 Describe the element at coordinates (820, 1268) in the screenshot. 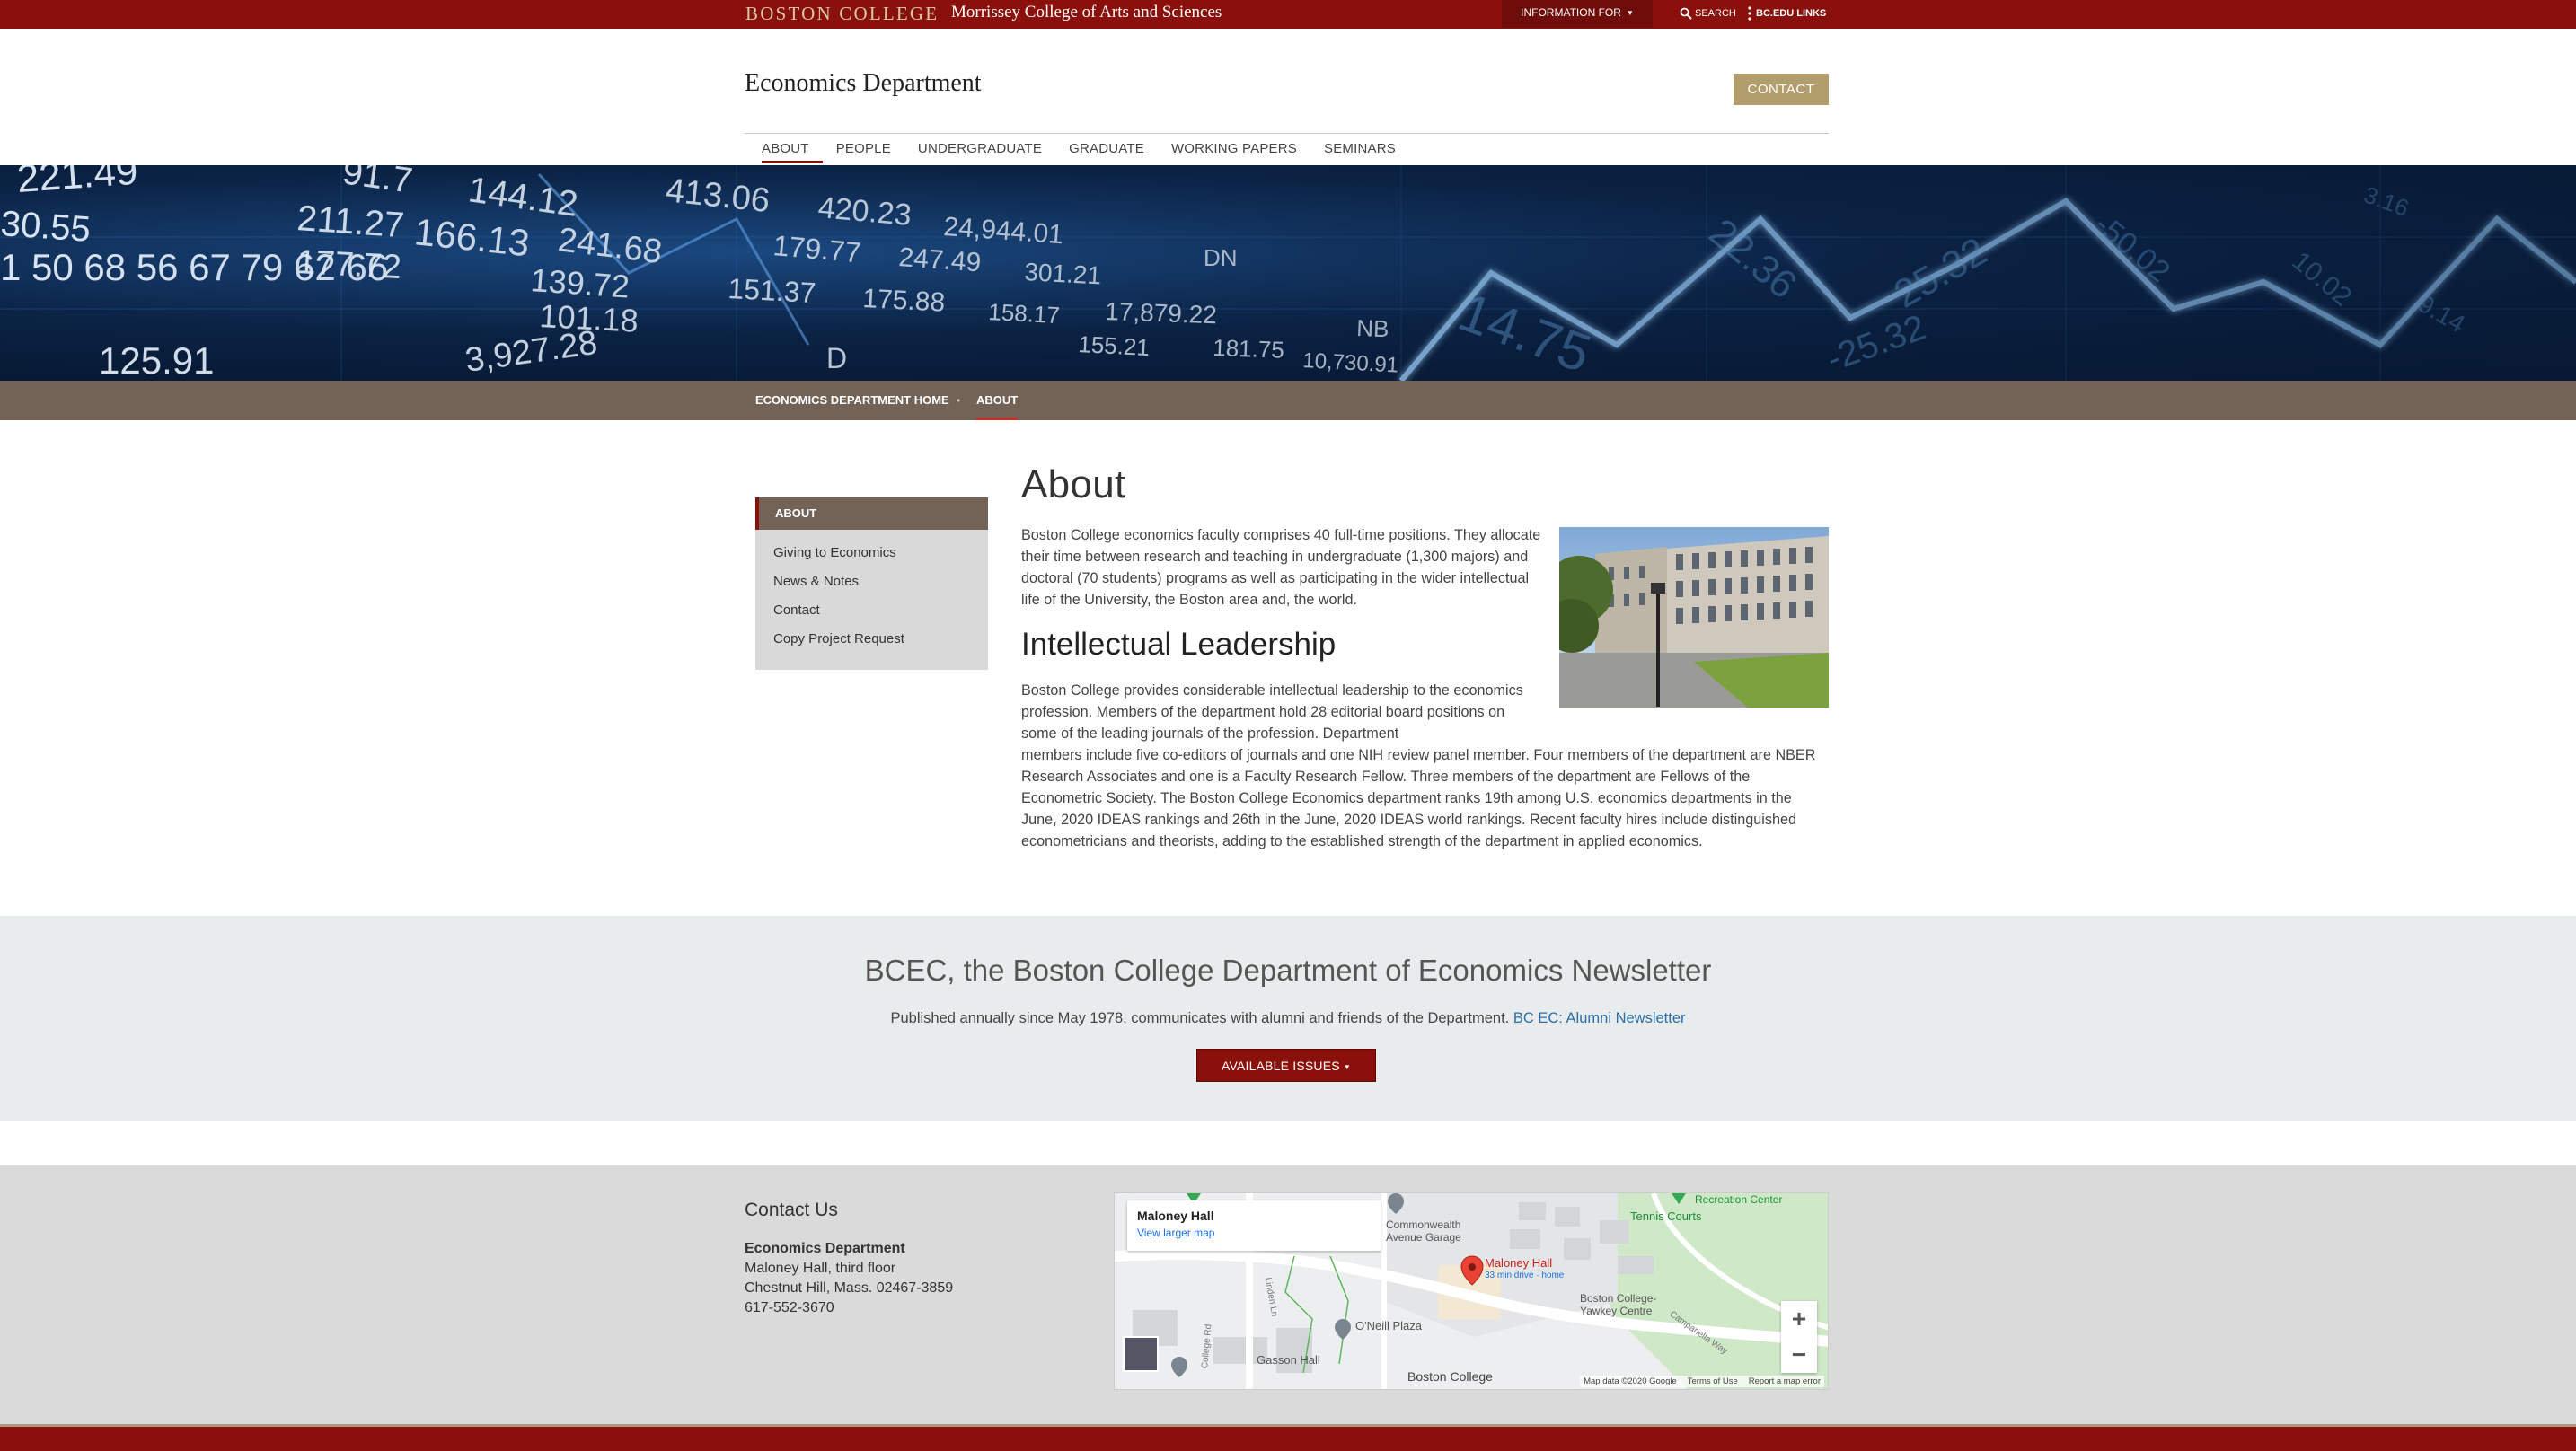

I see `address-line-1: Maloney Hall, third floor` at that location.